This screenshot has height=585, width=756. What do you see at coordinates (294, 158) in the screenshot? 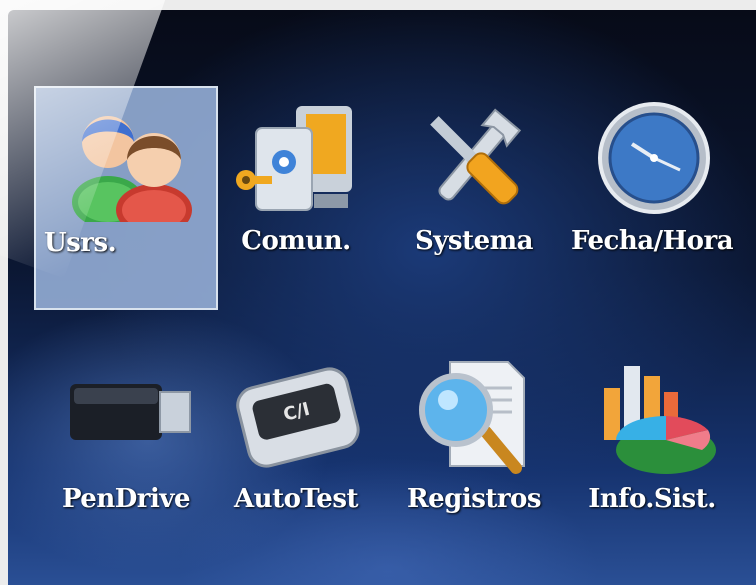
I see `communication-icon` at bounding box center [294, 158].